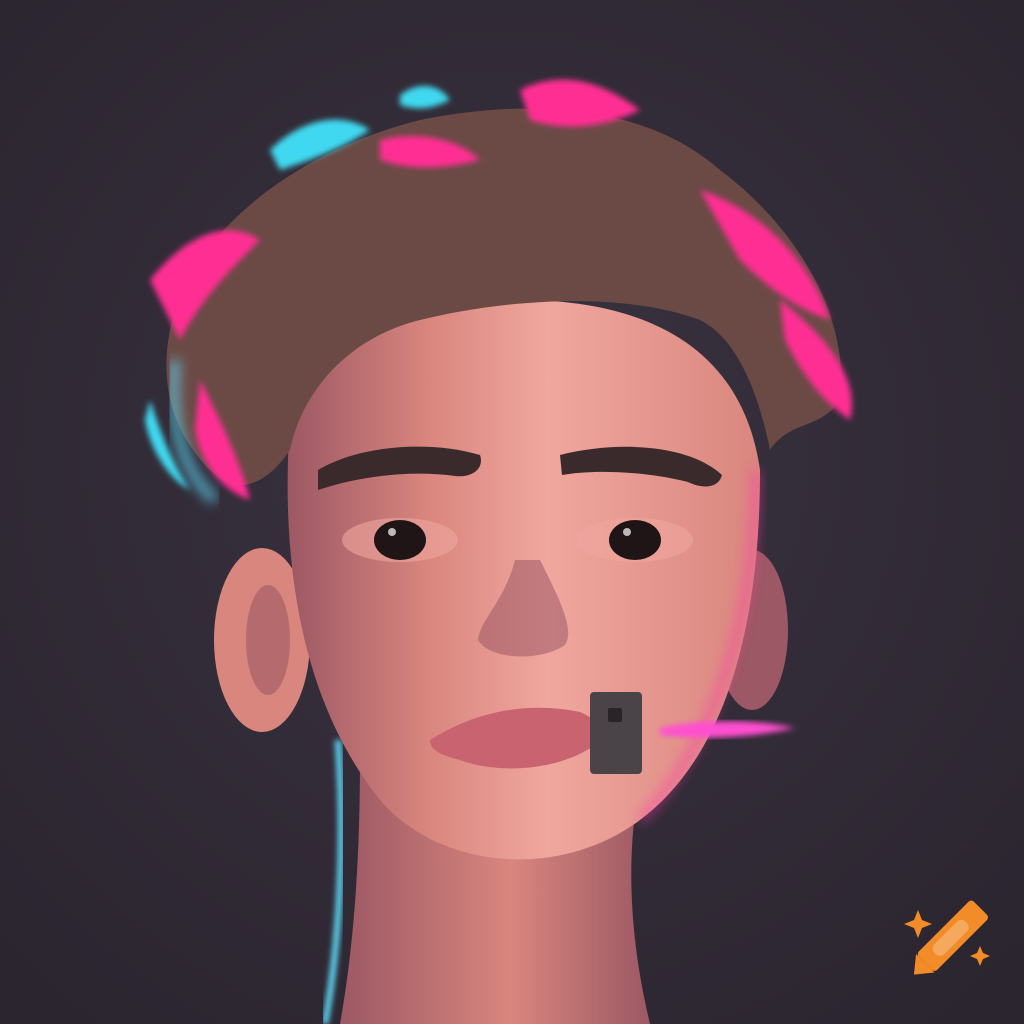 This screenshot has width=1024, height=1024. What do you see at coordinates (400, 540) in the screenshot?
I see `left-eye` at bounding box center [400, 540].